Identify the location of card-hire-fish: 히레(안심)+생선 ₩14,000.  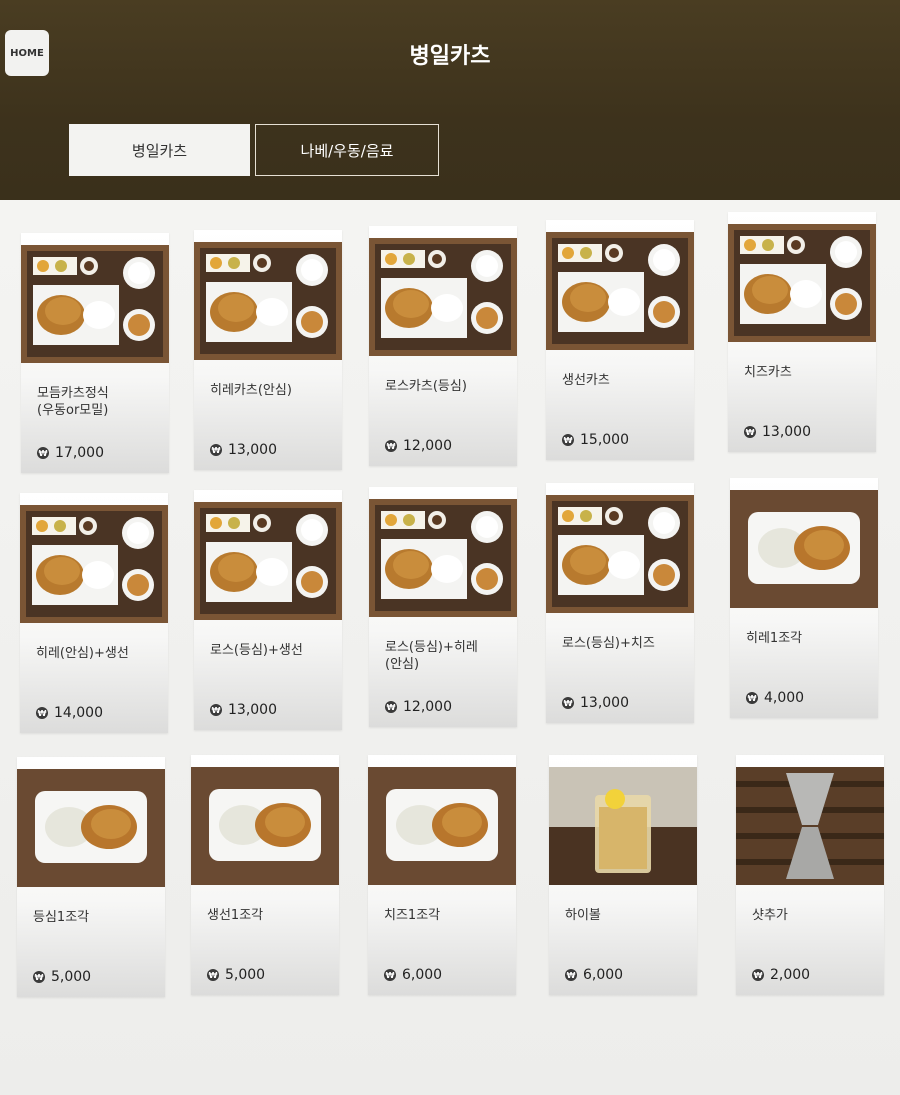
(94, 613).